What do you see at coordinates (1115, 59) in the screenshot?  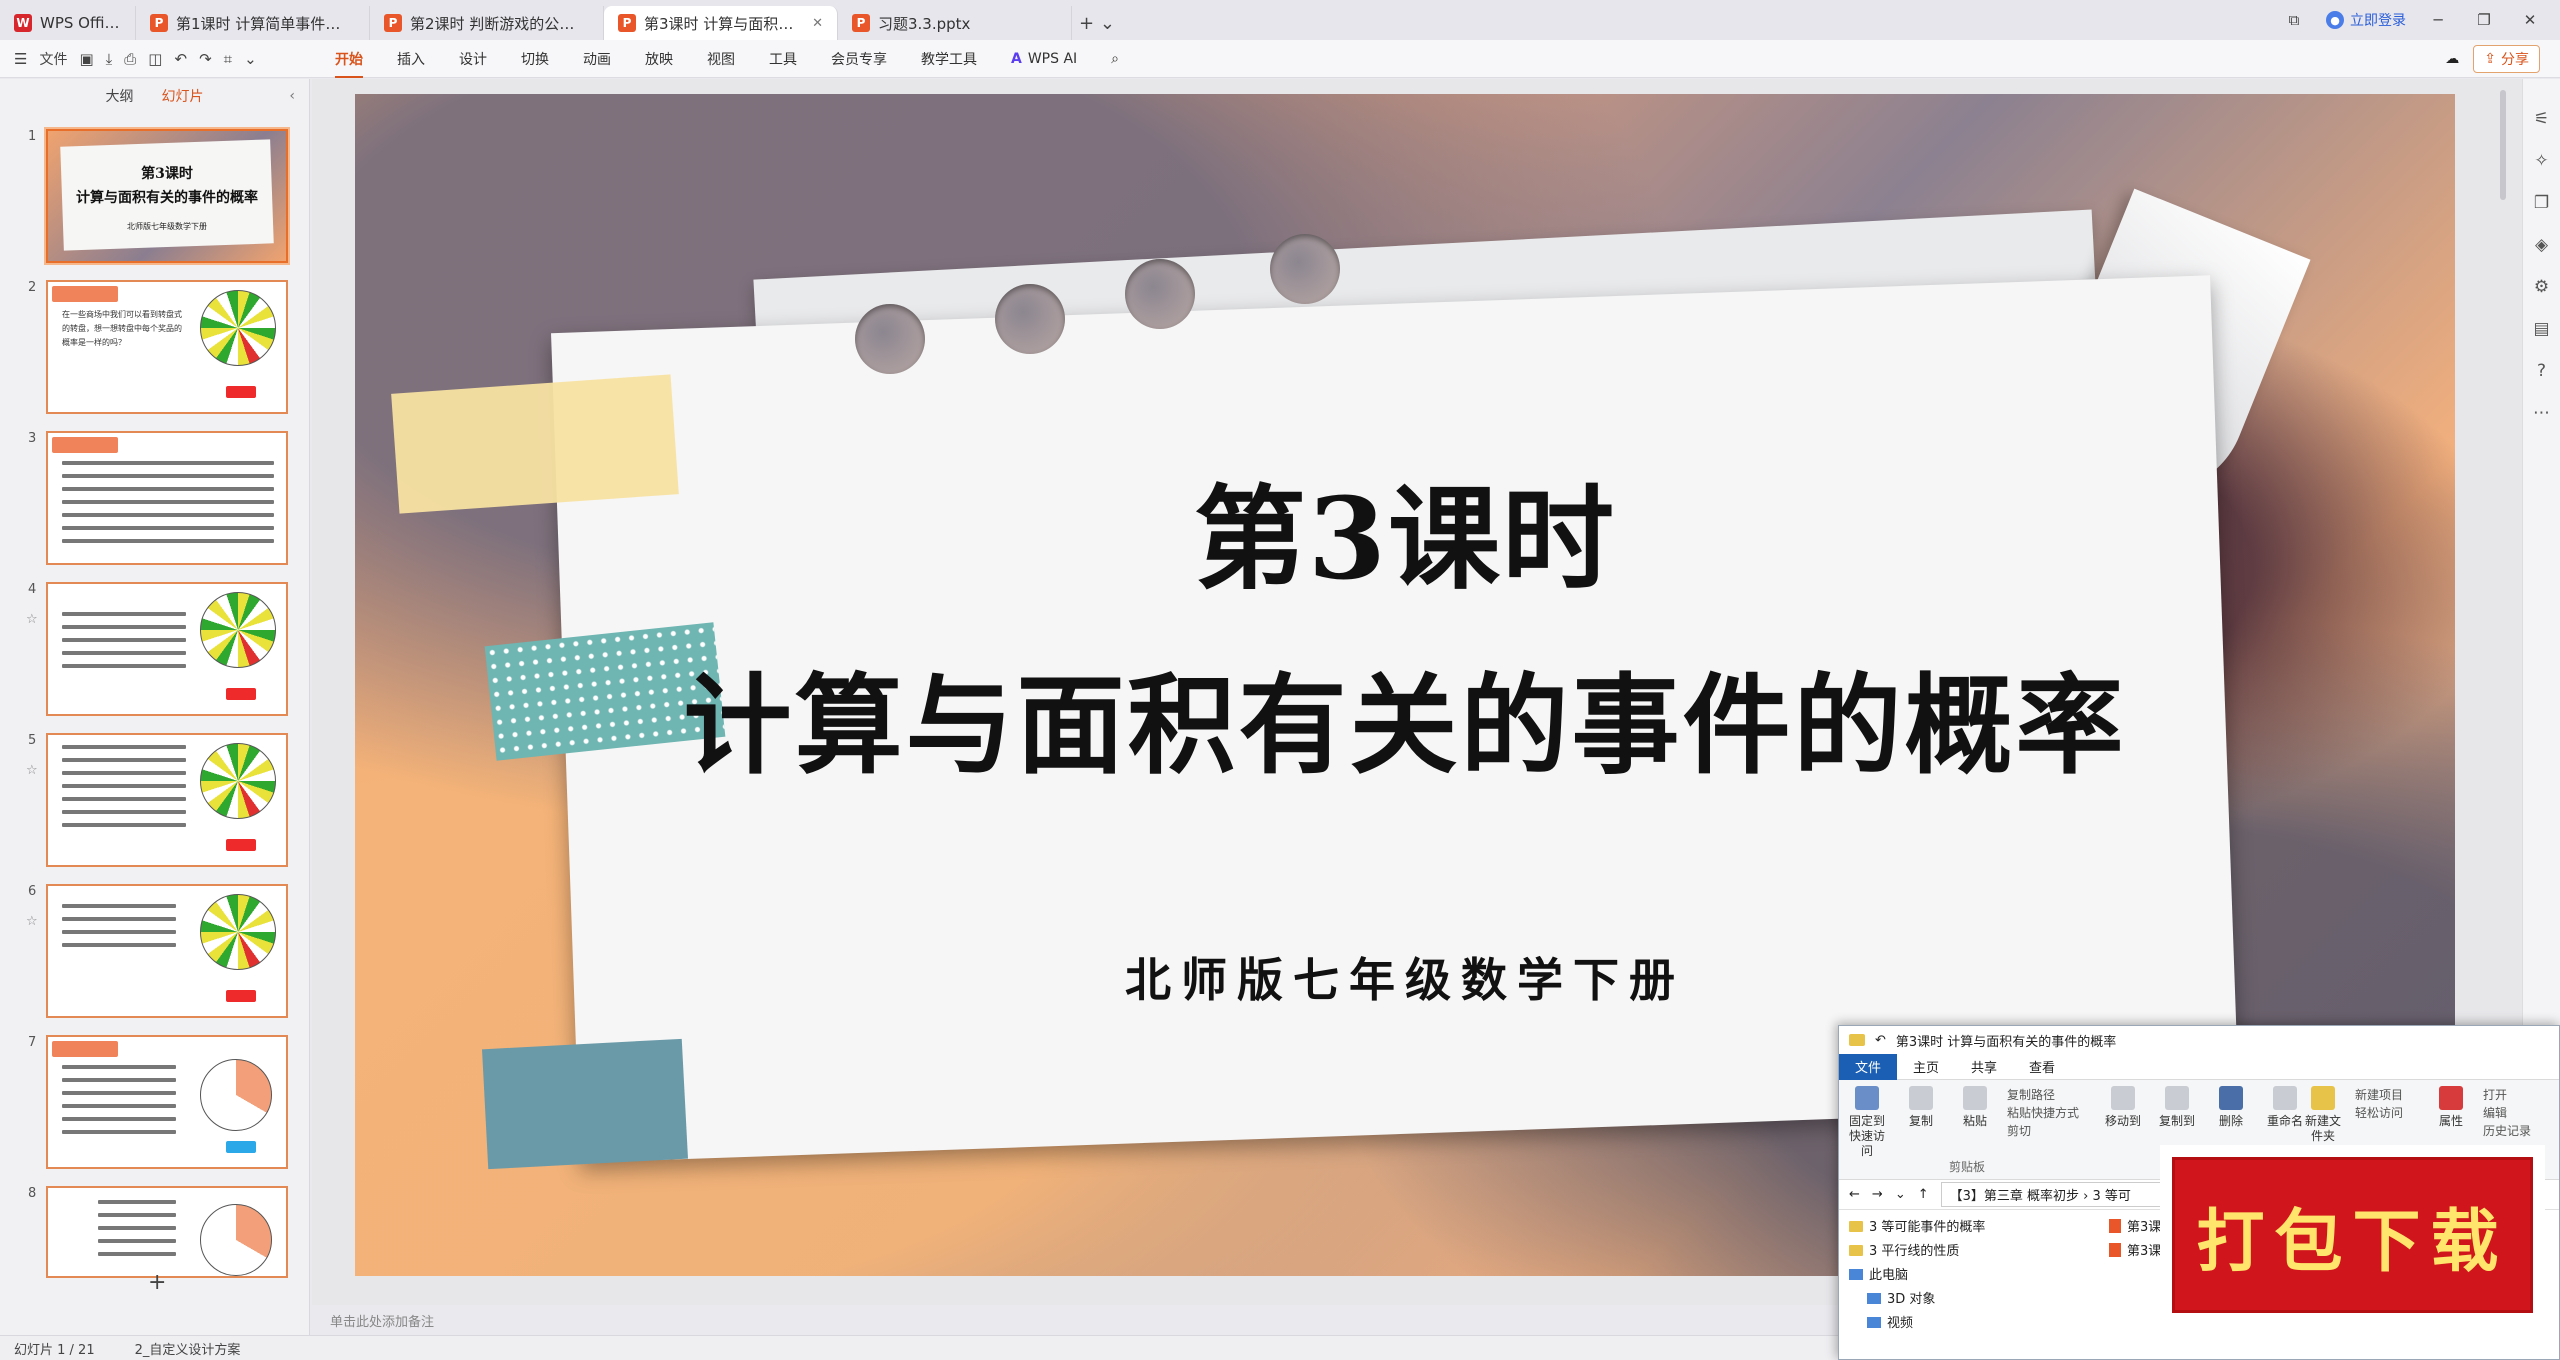 I see `search-icon: ⌕` at bounding box center [1115, 59].